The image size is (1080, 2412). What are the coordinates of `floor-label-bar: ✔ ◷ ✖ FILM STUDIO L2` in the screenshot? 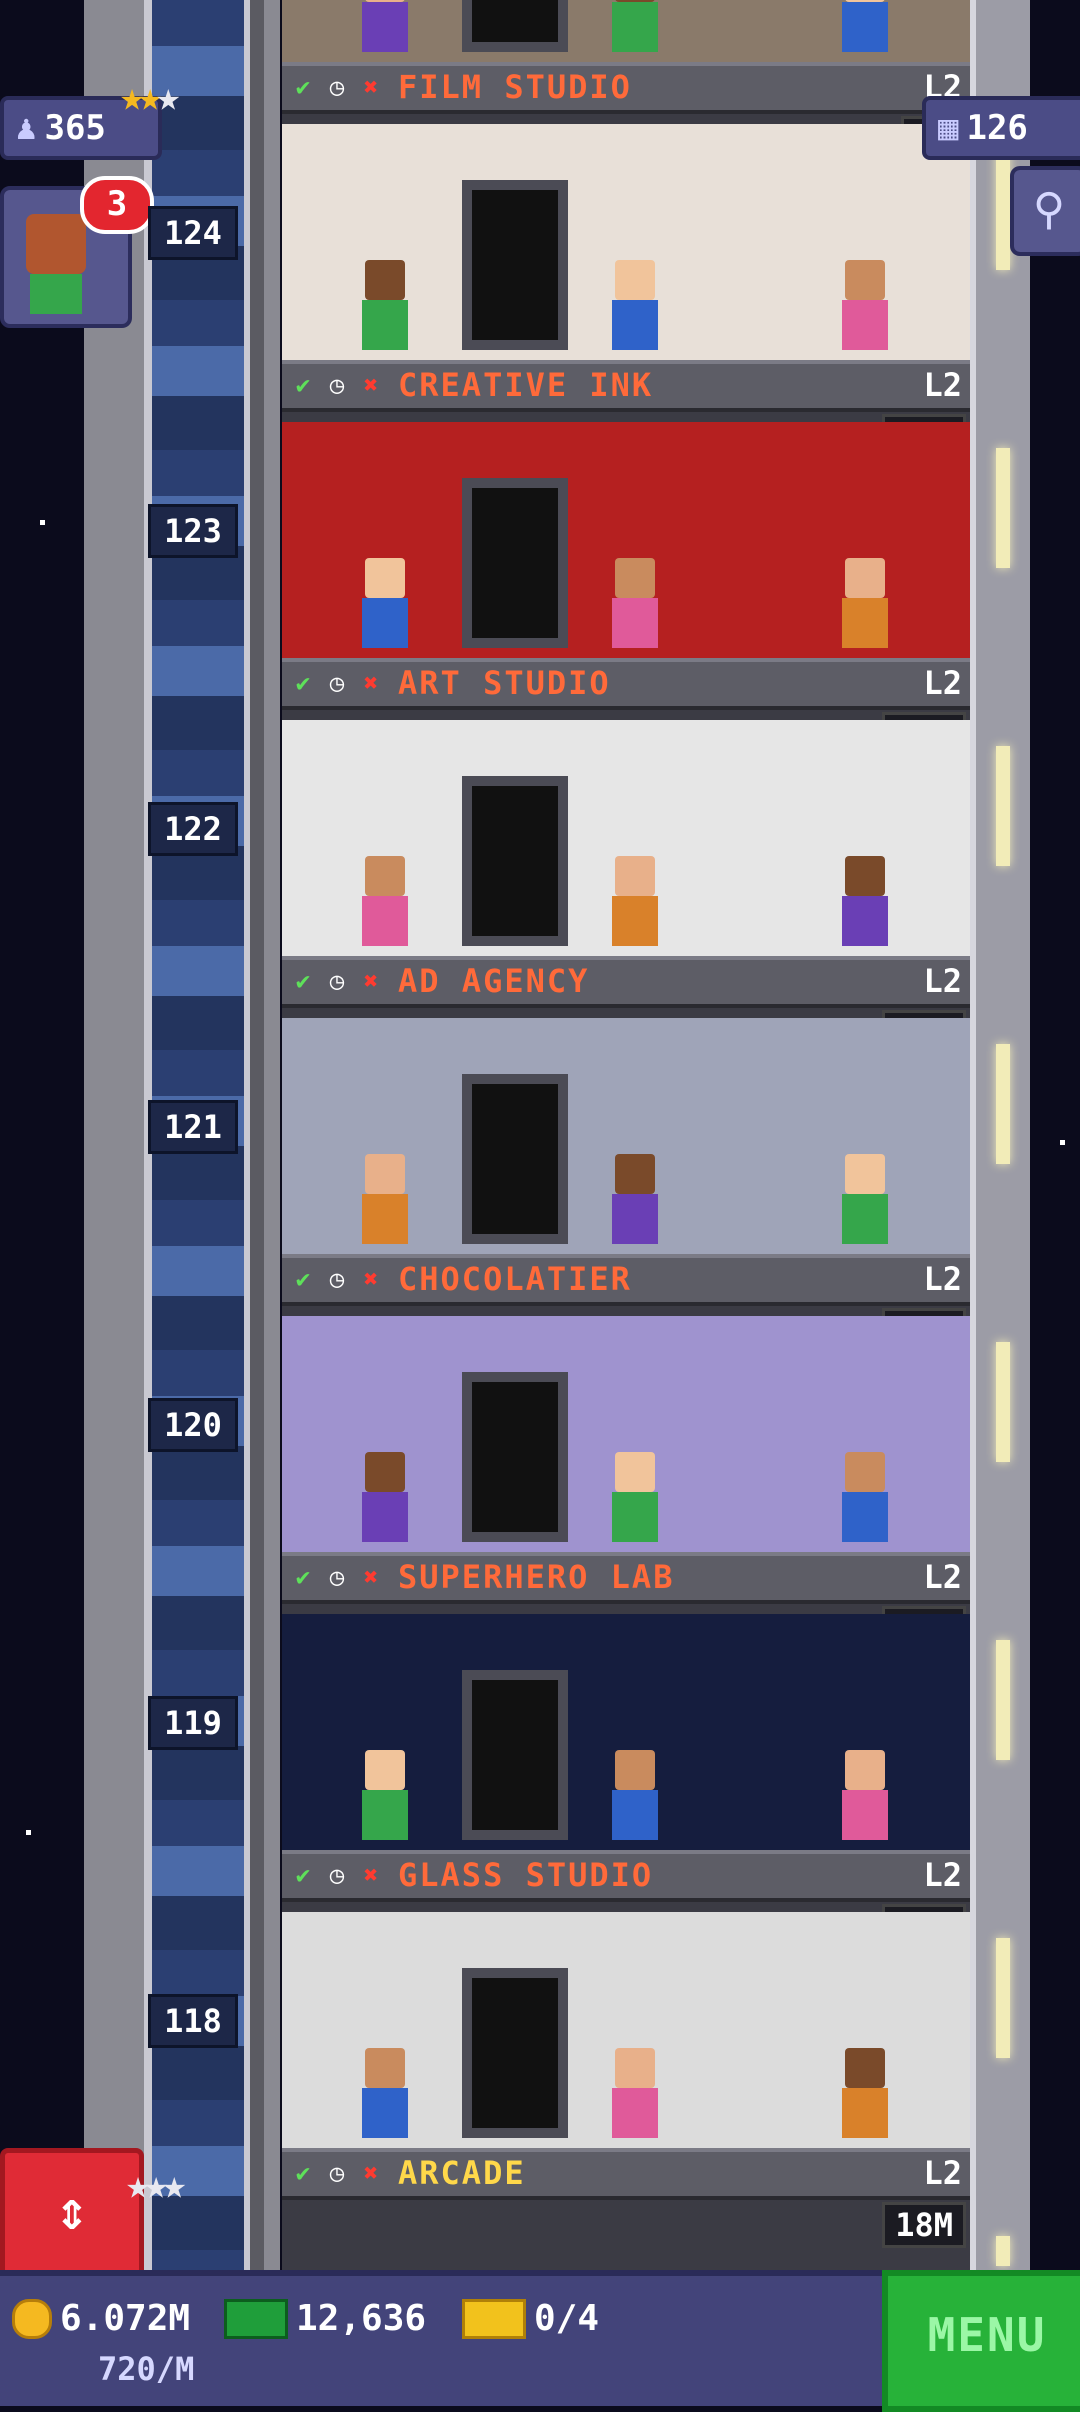 It's located at (626, 88).